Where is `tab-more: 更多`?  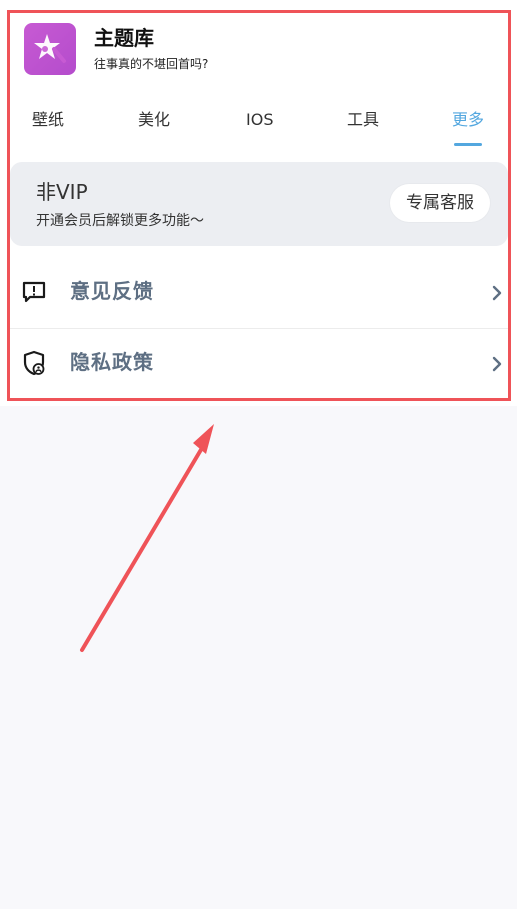 tab-more: 更多 is located at coordinates (468, 120).